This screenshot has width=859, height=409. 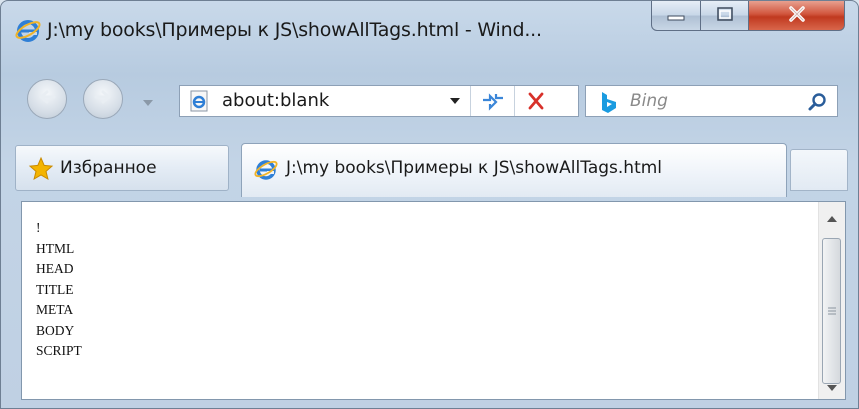 I want to click on minimize-button, so click(x=676, y=16).